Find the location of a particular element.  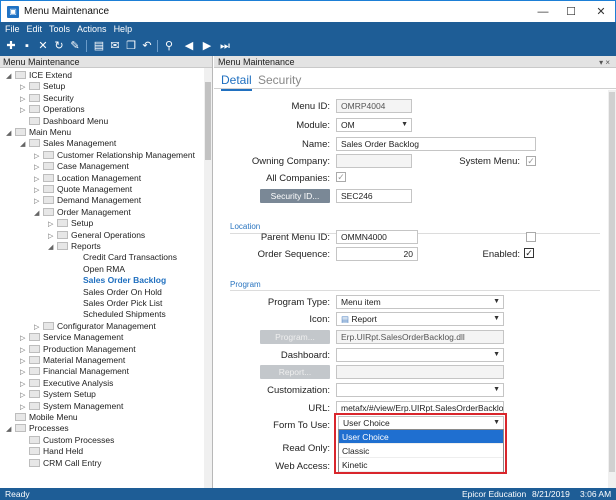

tree-item: ◢ ICE Extend is located at coordinates (39, 75).